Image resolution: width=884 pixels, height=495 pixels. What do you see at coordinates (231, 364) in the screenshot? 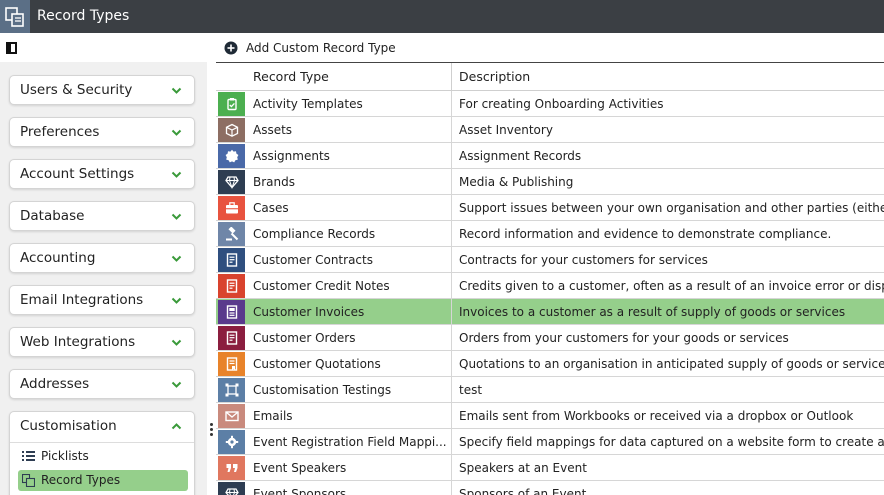
I see `quote-doc-icon` at bounding box center [231, 364].